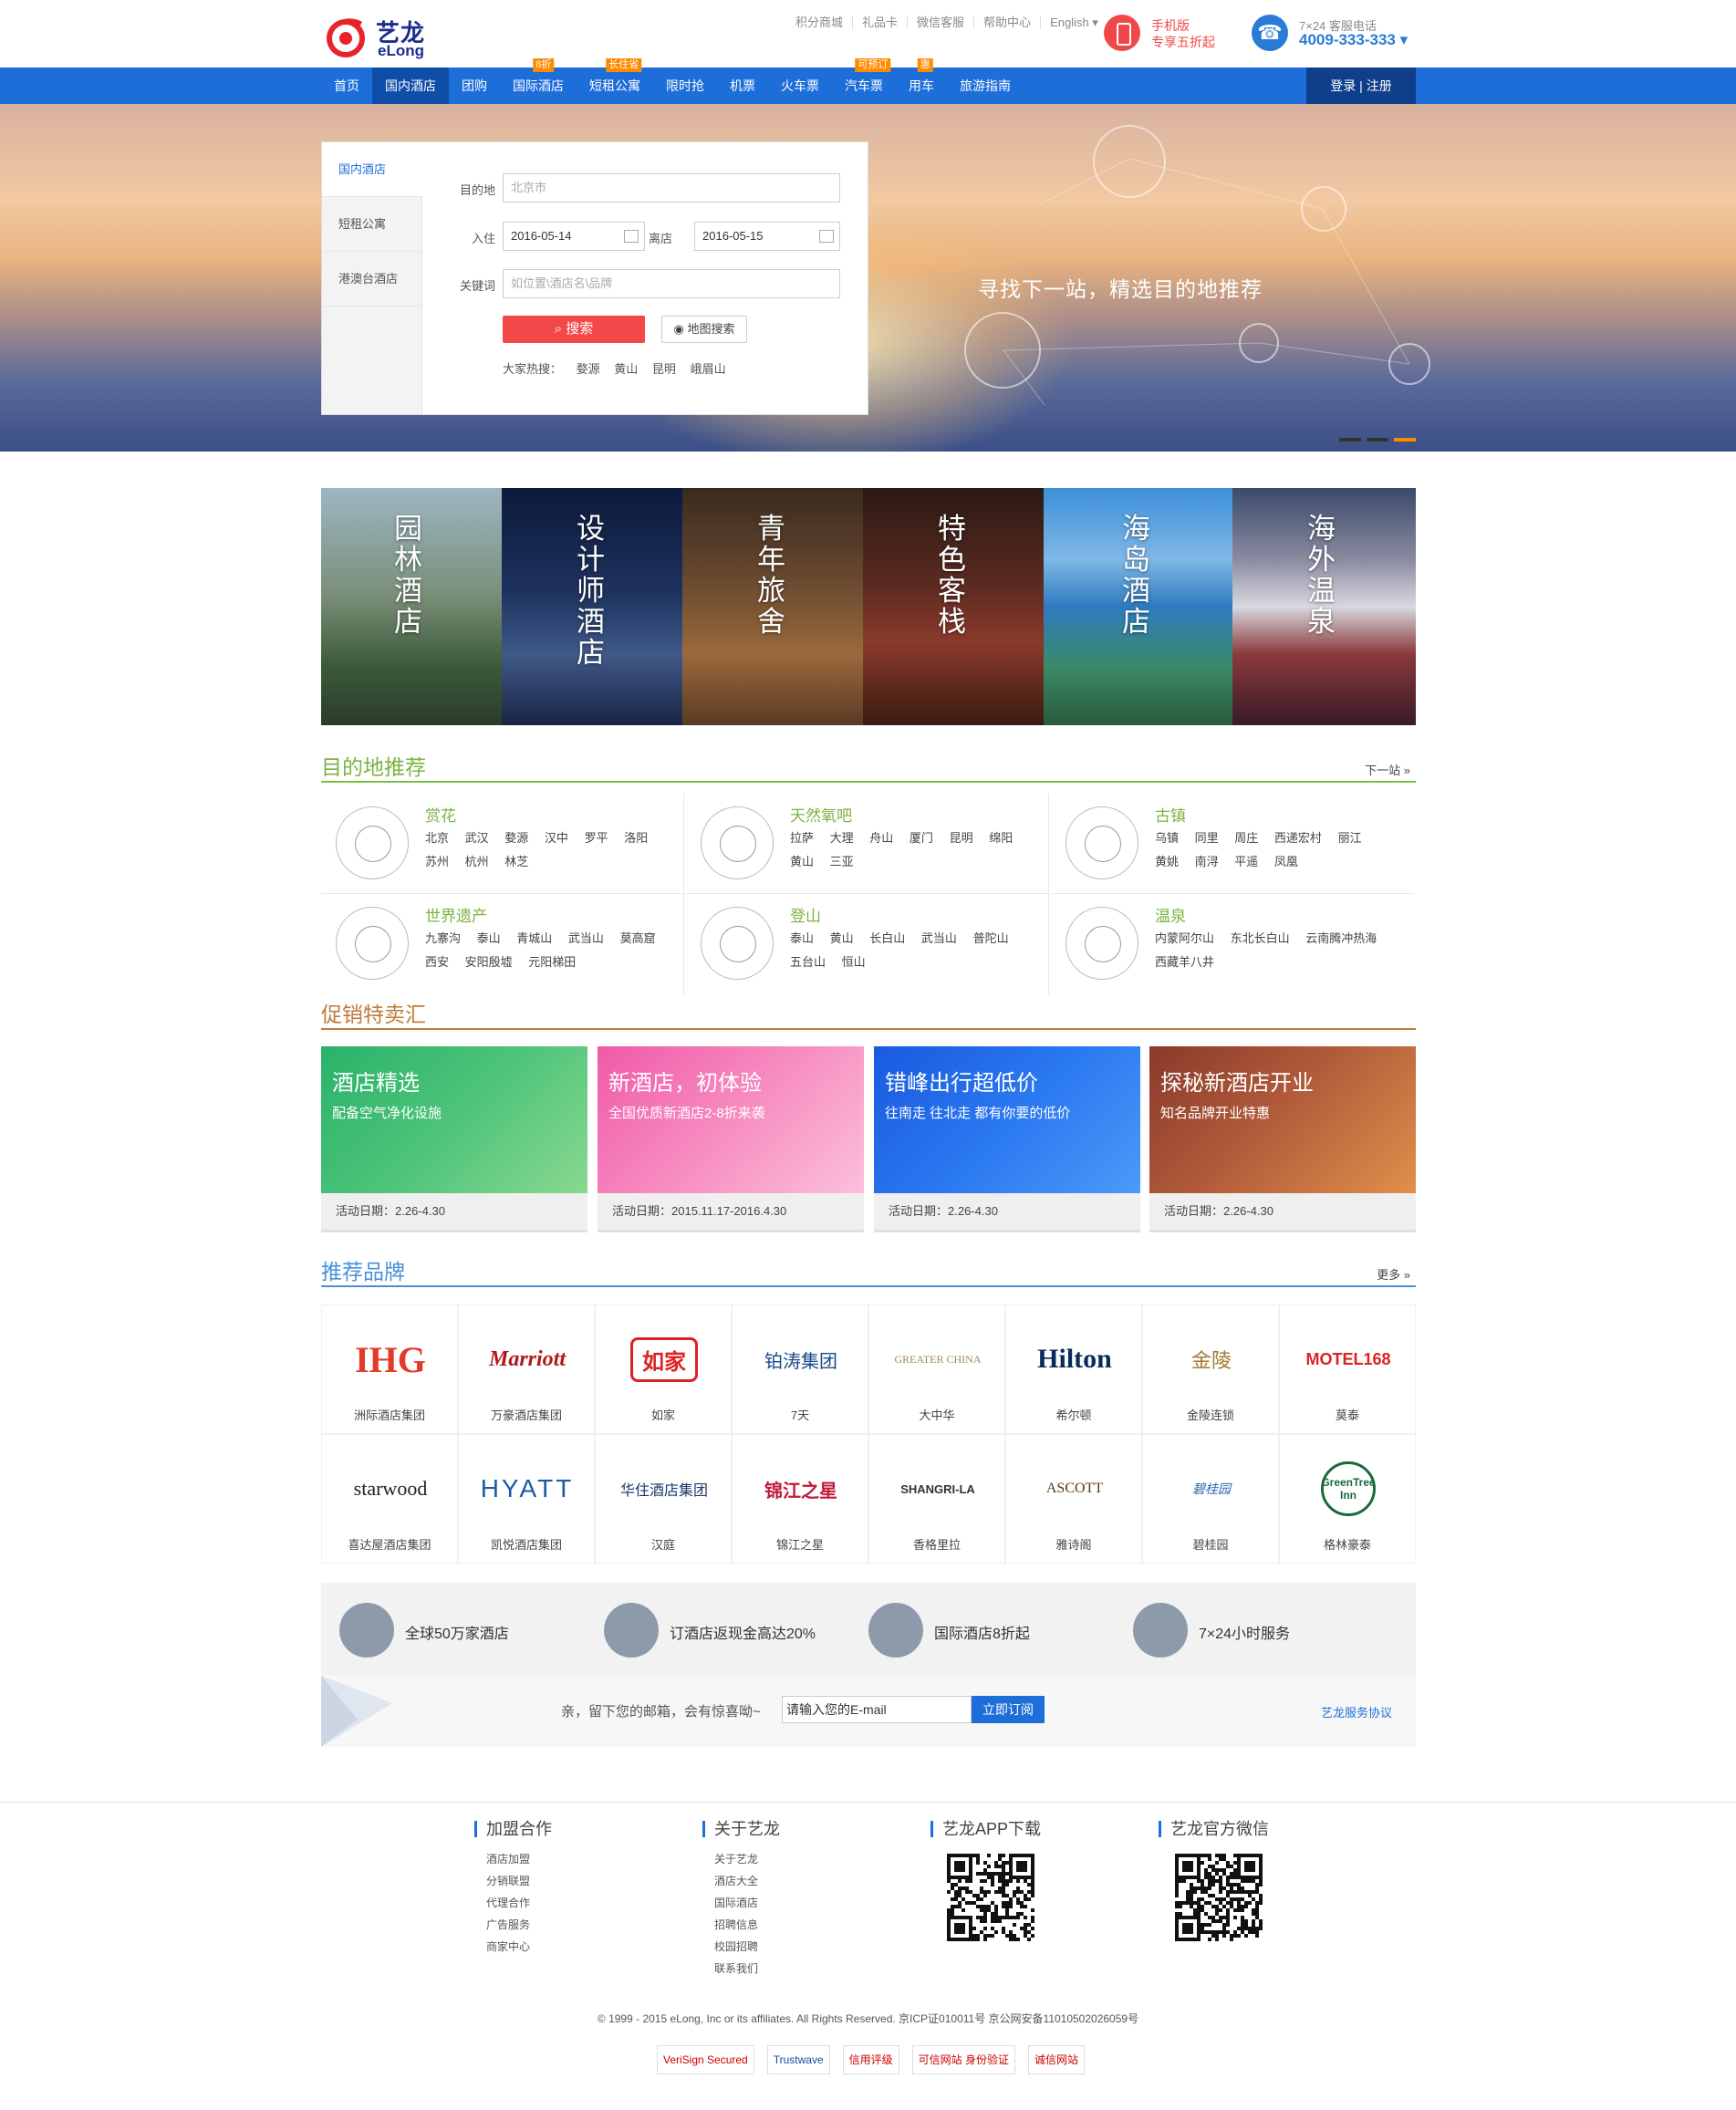  Describe the element at coordinates (516, 861) in the screenshot. I see `destination-city-link: 林芝` at that location.